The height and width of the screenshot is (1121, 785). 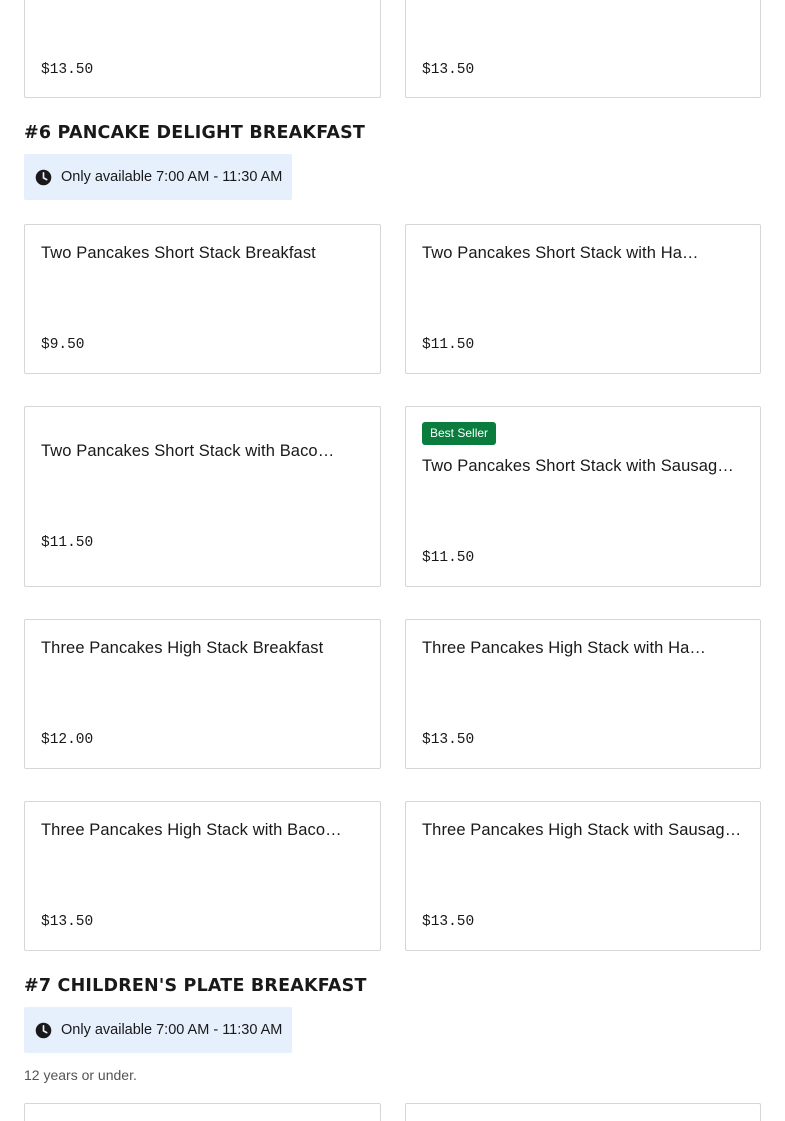 What do you see at coordinates (202, 299) in the screenshot?
I see `menu-item-card: Two Pancakes Short Stack Breakfast $9.50` at bounding box center [202, 299].